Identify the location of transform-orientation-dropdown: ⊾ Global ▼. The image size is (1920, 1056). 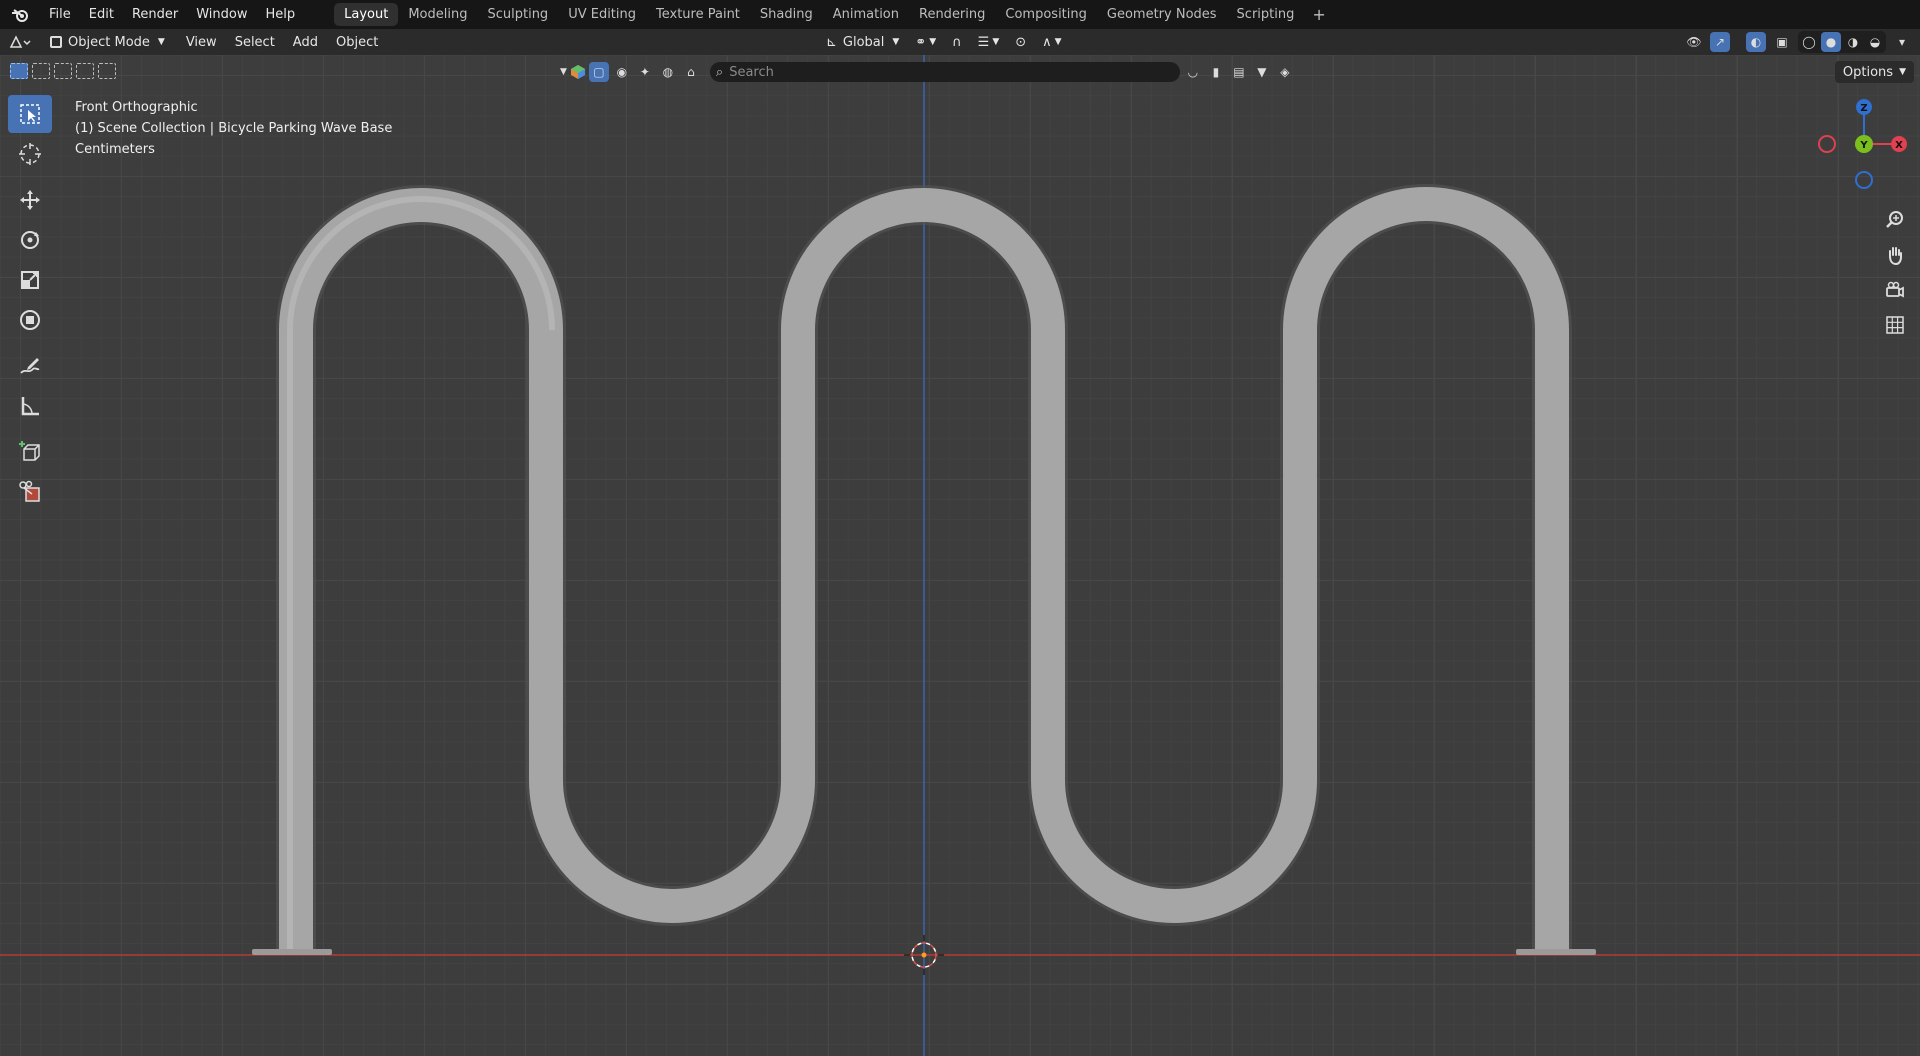
(862, 42).